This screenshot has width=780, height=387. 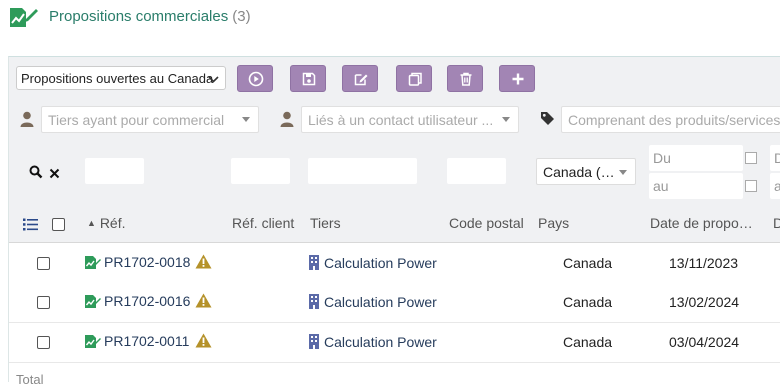 I want to click on ref-filter-input, so click(x=114, y=171).